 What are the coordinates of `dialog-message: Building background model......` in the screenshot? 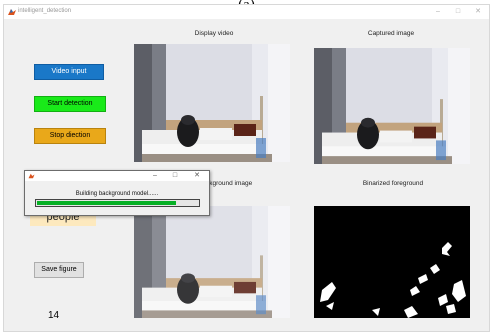 It's located at (117, 194).